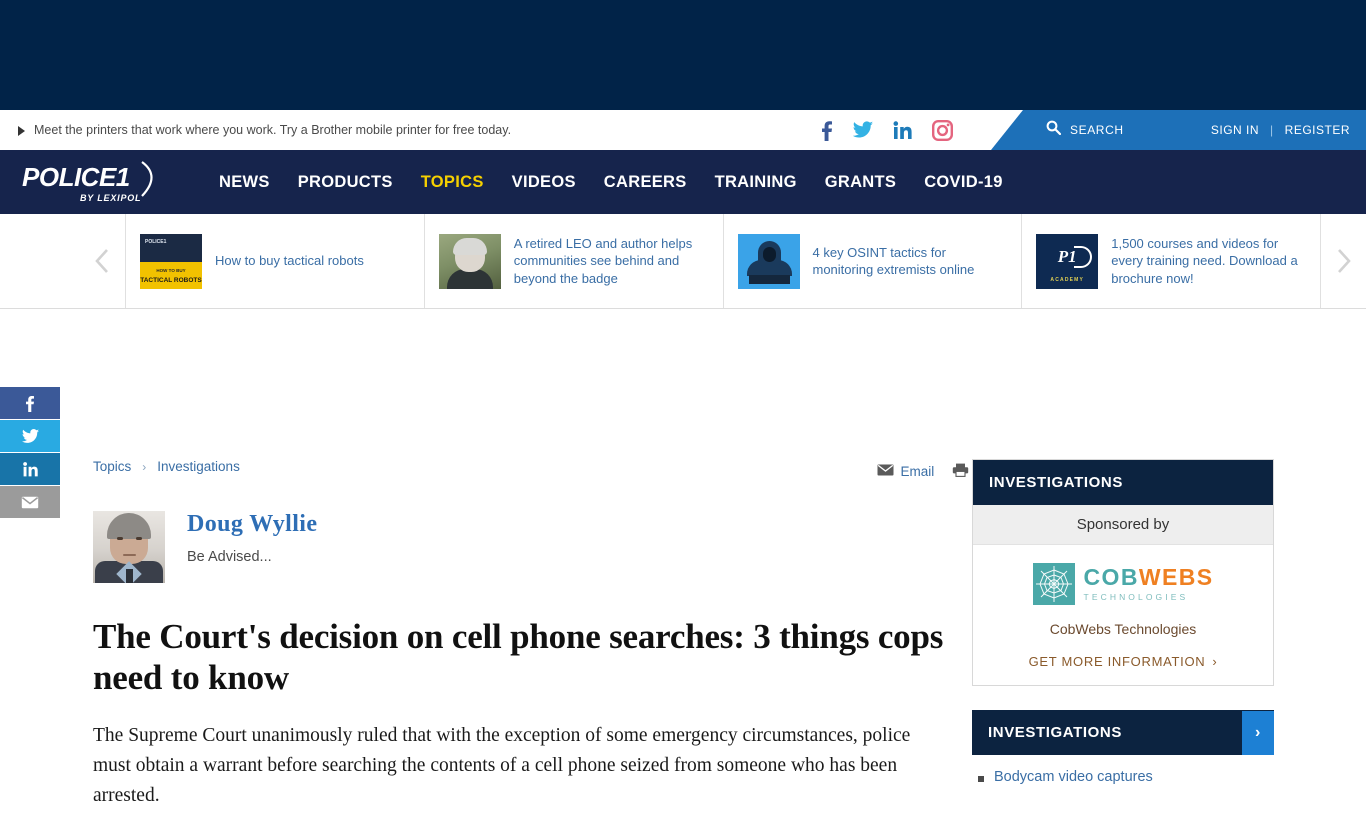  Describe the element at coordinates (1117, 661) in the screenshot. I see `cta-label: GET MORE INFORMATION` at that location.